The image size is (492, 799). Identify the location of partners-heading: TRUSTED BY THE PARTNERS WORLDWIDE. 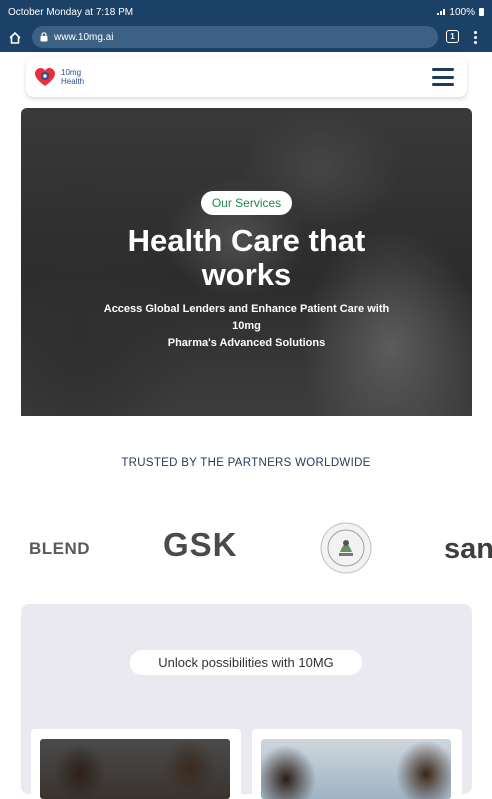
(246, 463).